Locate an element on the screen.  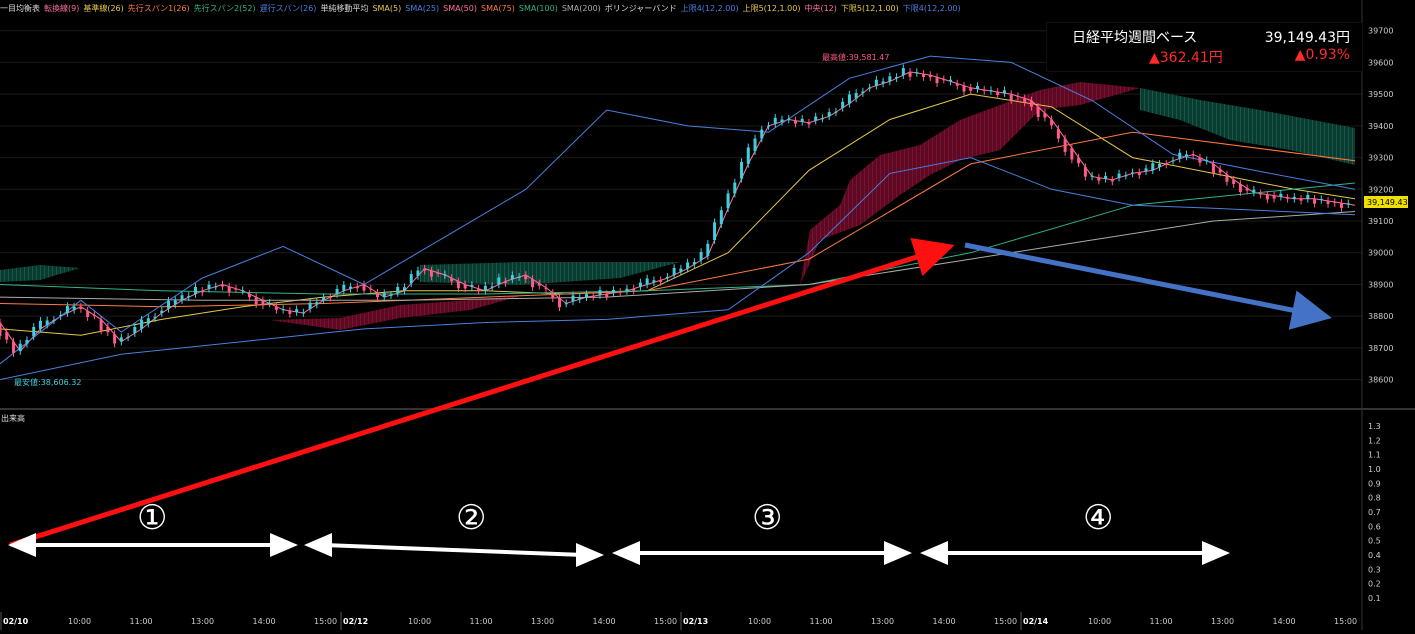
legend-item-0: 一目均衡表 is located at coordinates (20, 8).